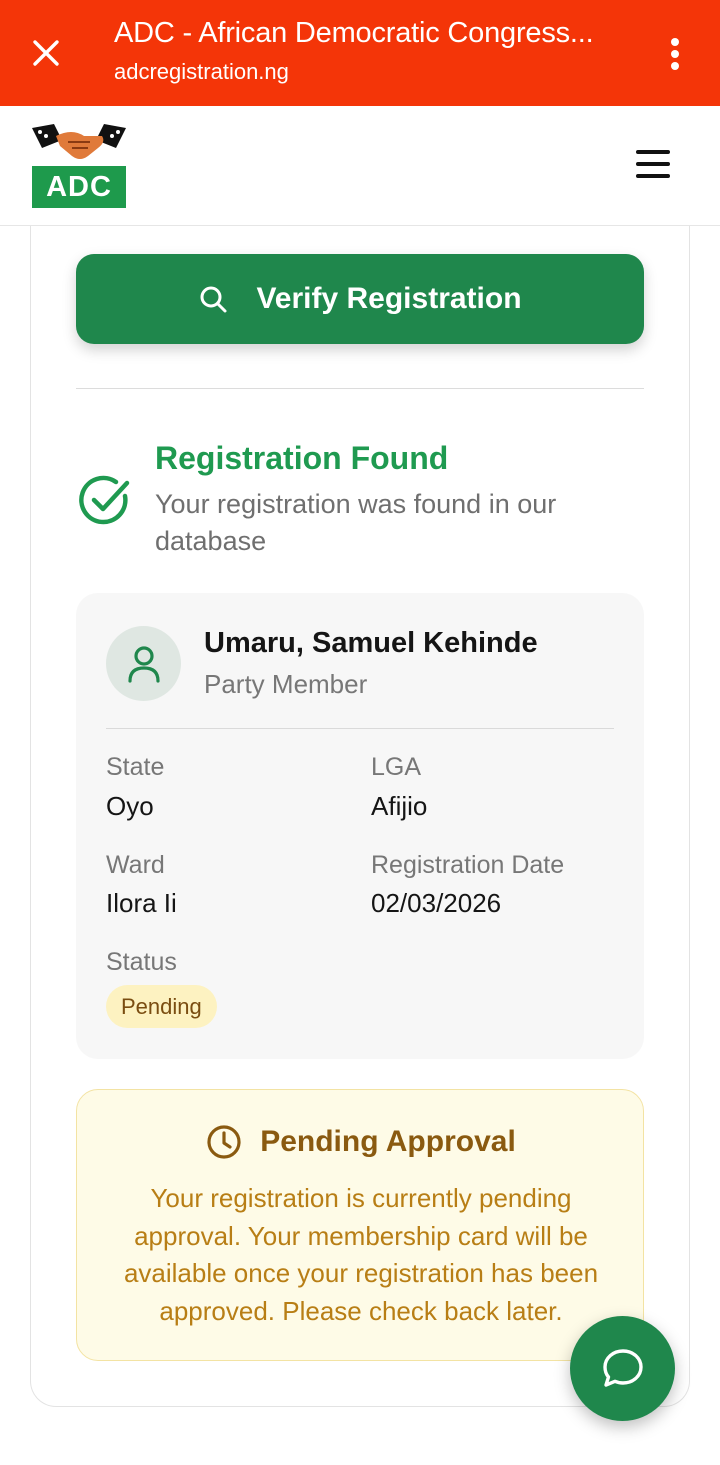  What do you see at coordinates (468, 865) in the screenshot?
I see `registration-date-label: Registration Date` at bounding box center [468, 865].